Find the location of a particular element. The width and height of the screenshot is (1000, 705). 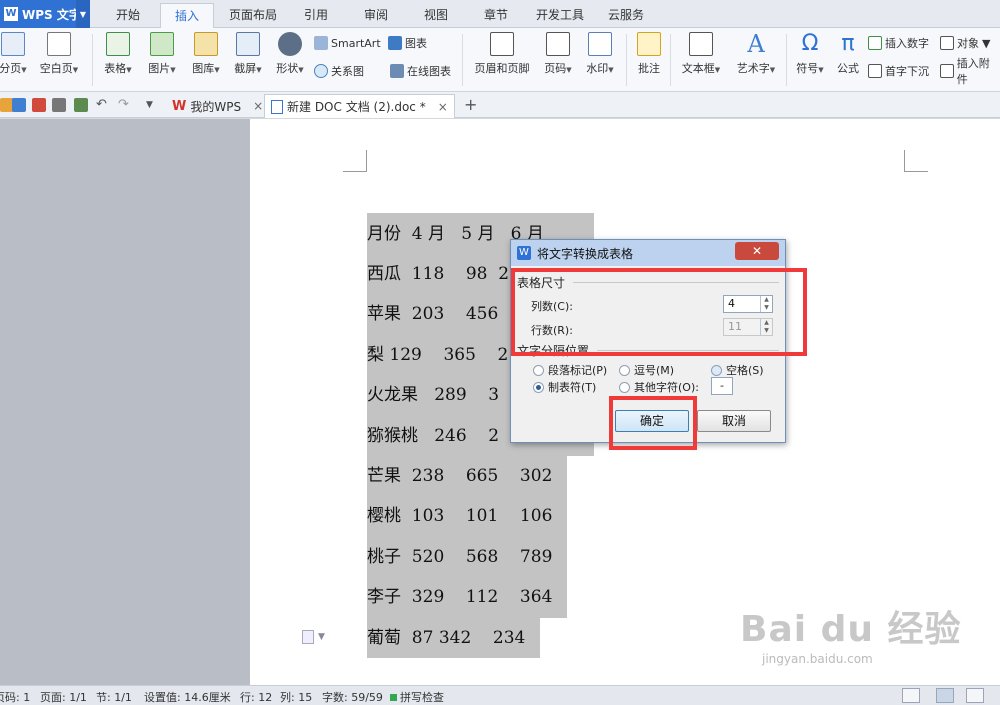

status-word-count: 字数: 59/59 is located at coordinates (352, 697).